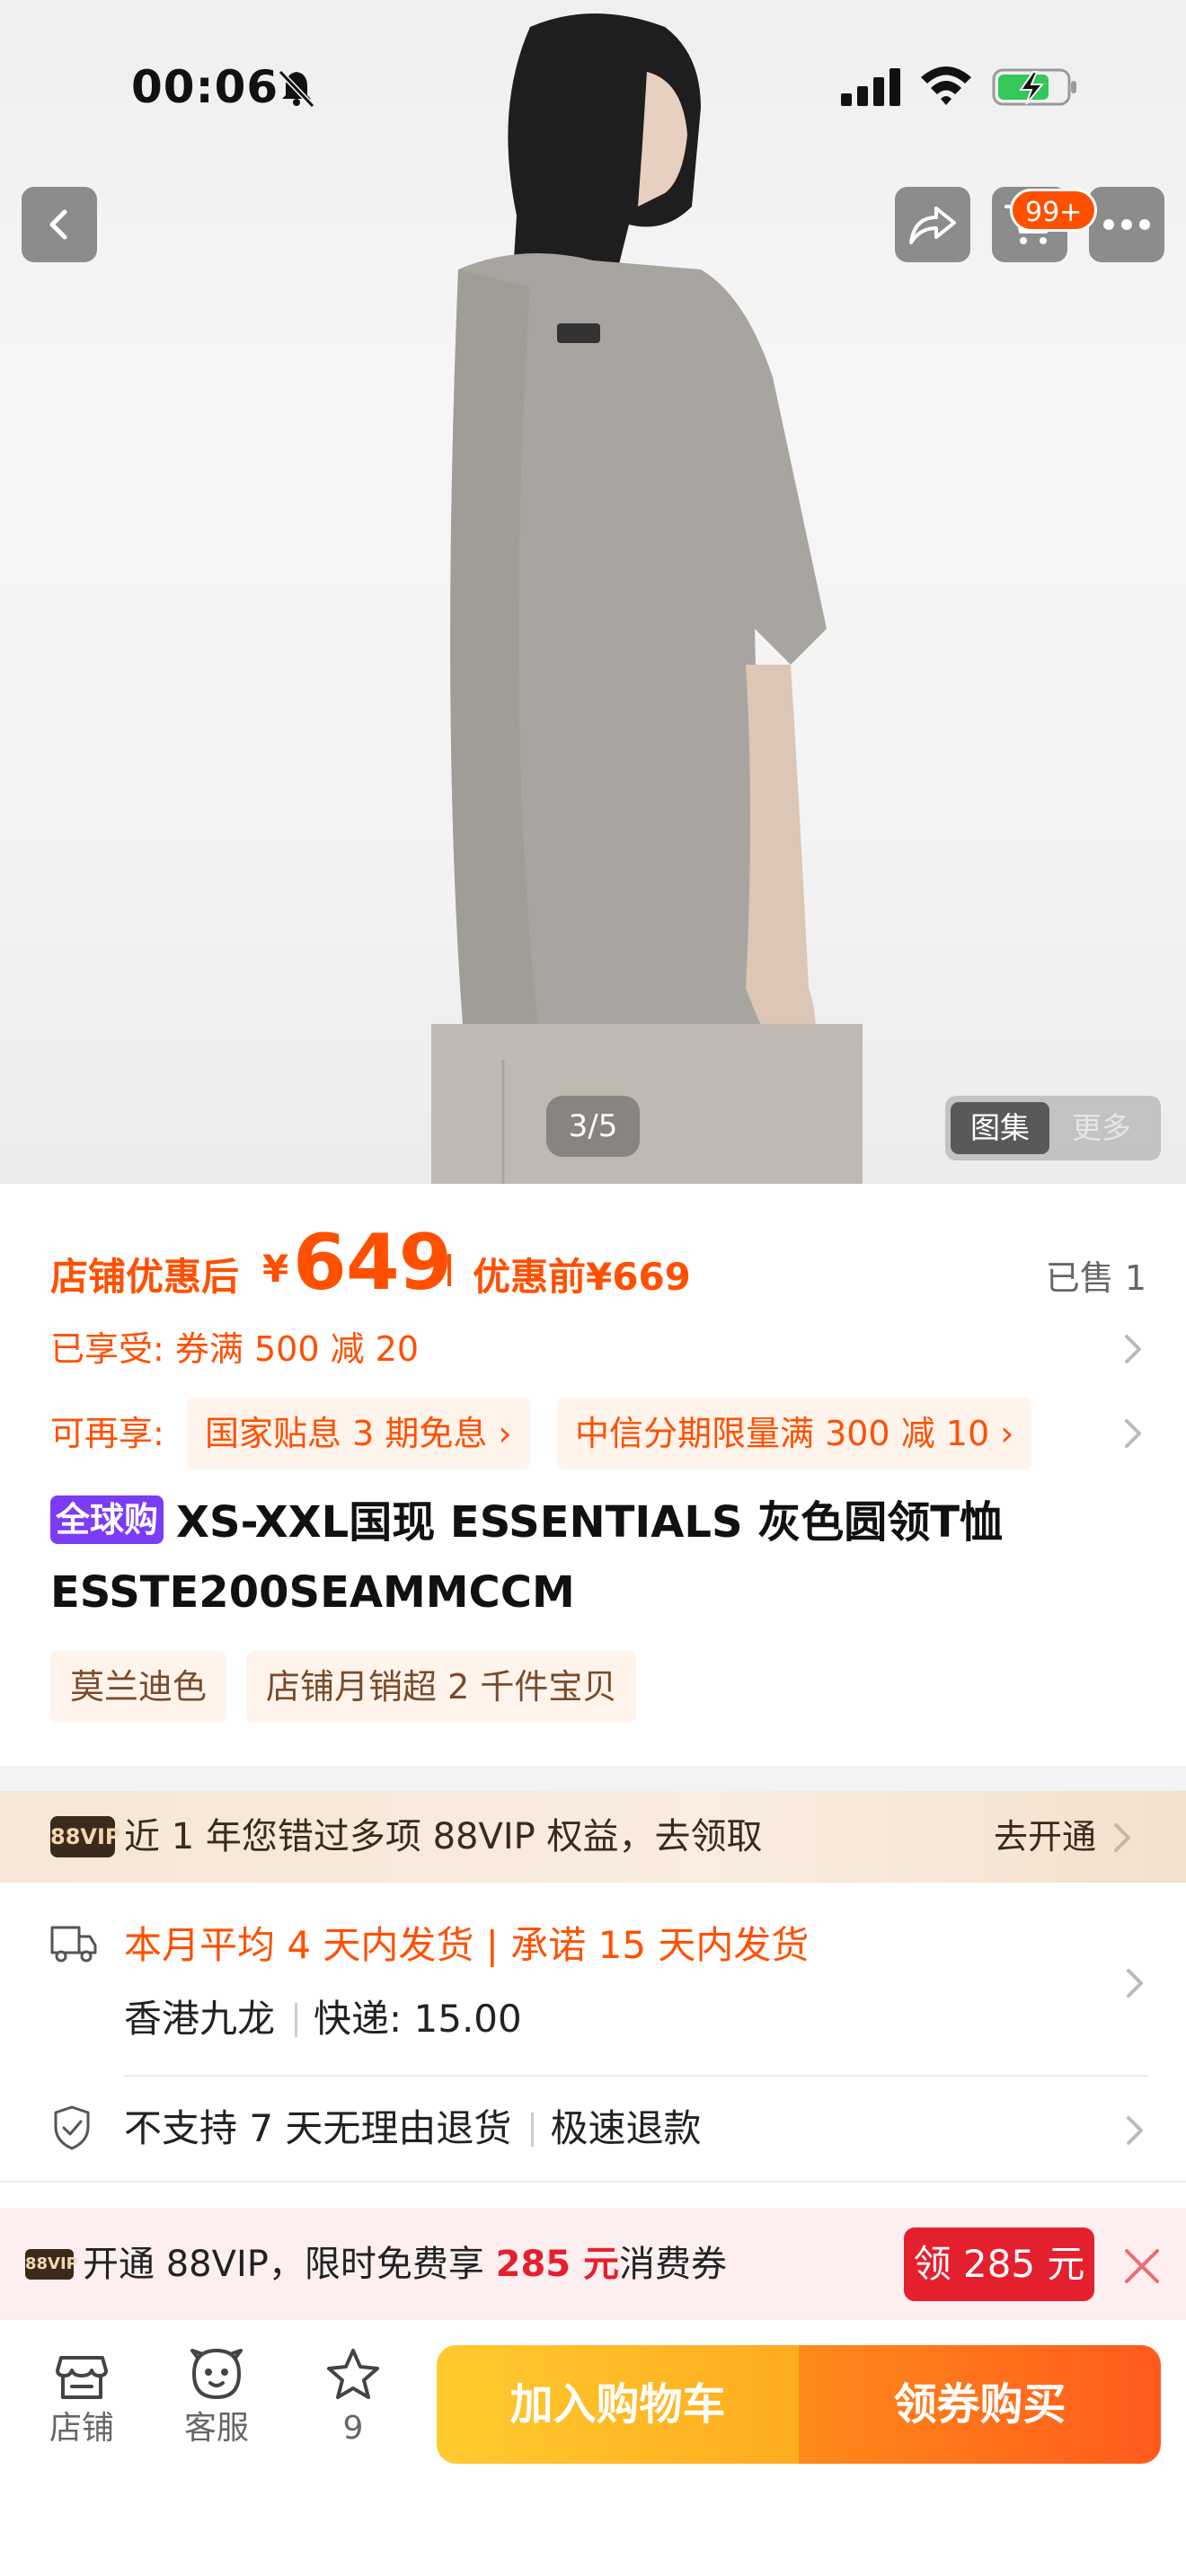 This screenshot has width=1186, height=2576. I want to click on vip-banner: 88VIP 近 1 年您错过多项 88VIP 权益，去领取 去开通, so click(593, 1837).